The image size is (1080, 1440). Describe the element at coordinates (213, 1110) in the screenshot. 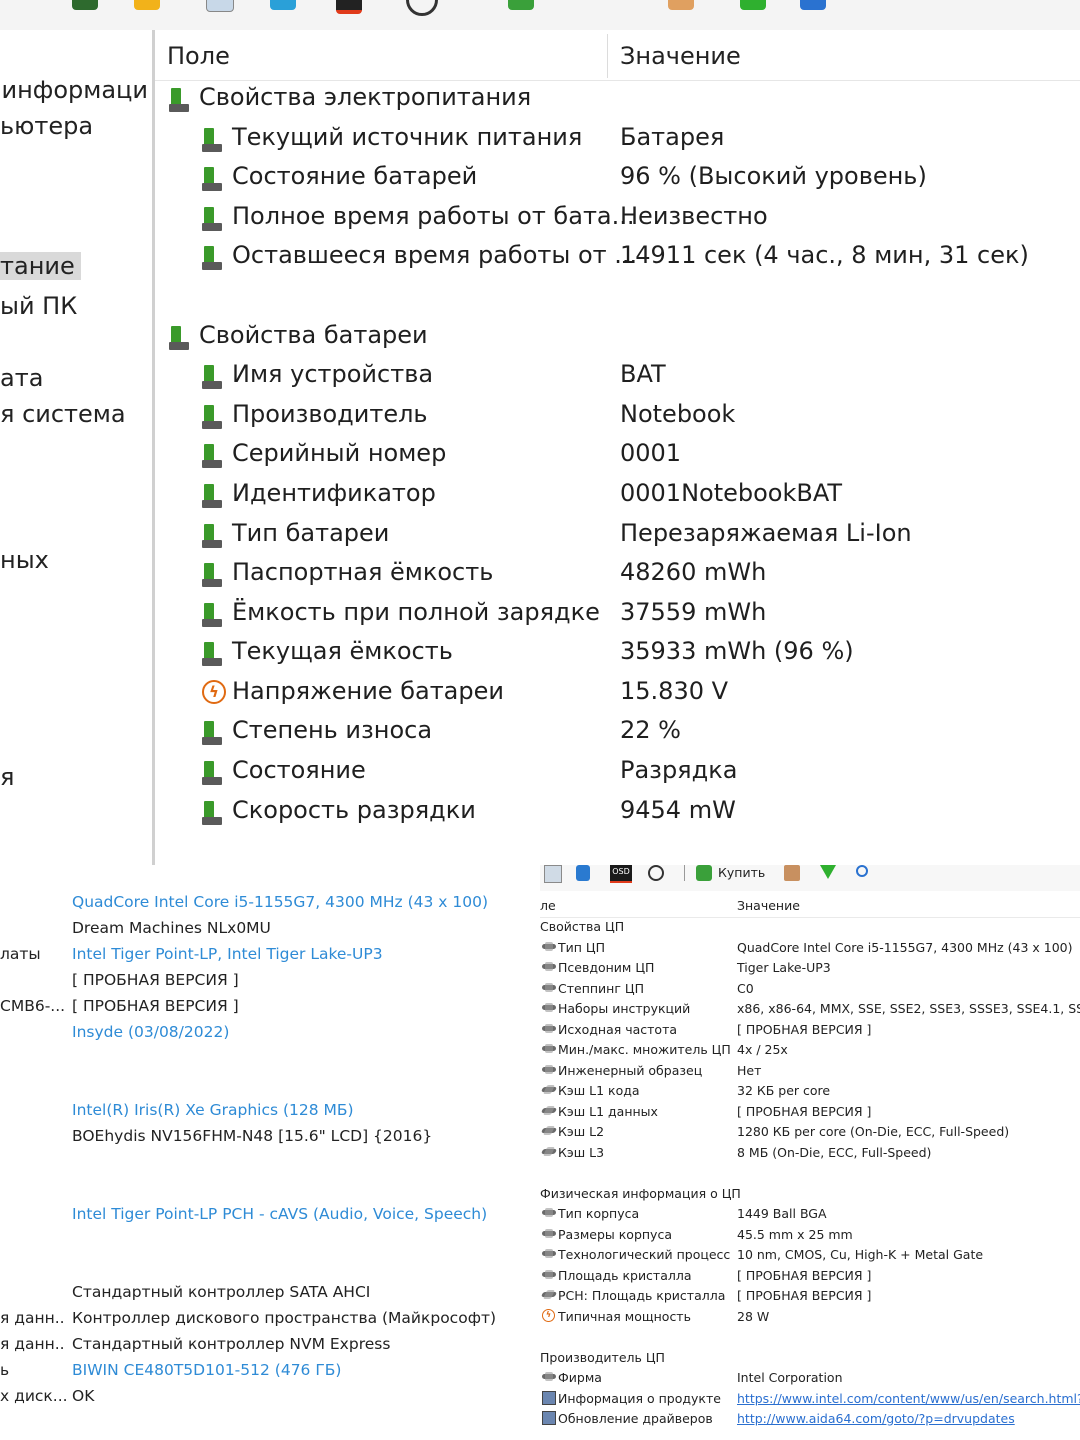

I see `summary-link: Intel(R) Iris(R) Xe Graphics (128 МБ)` at that location.